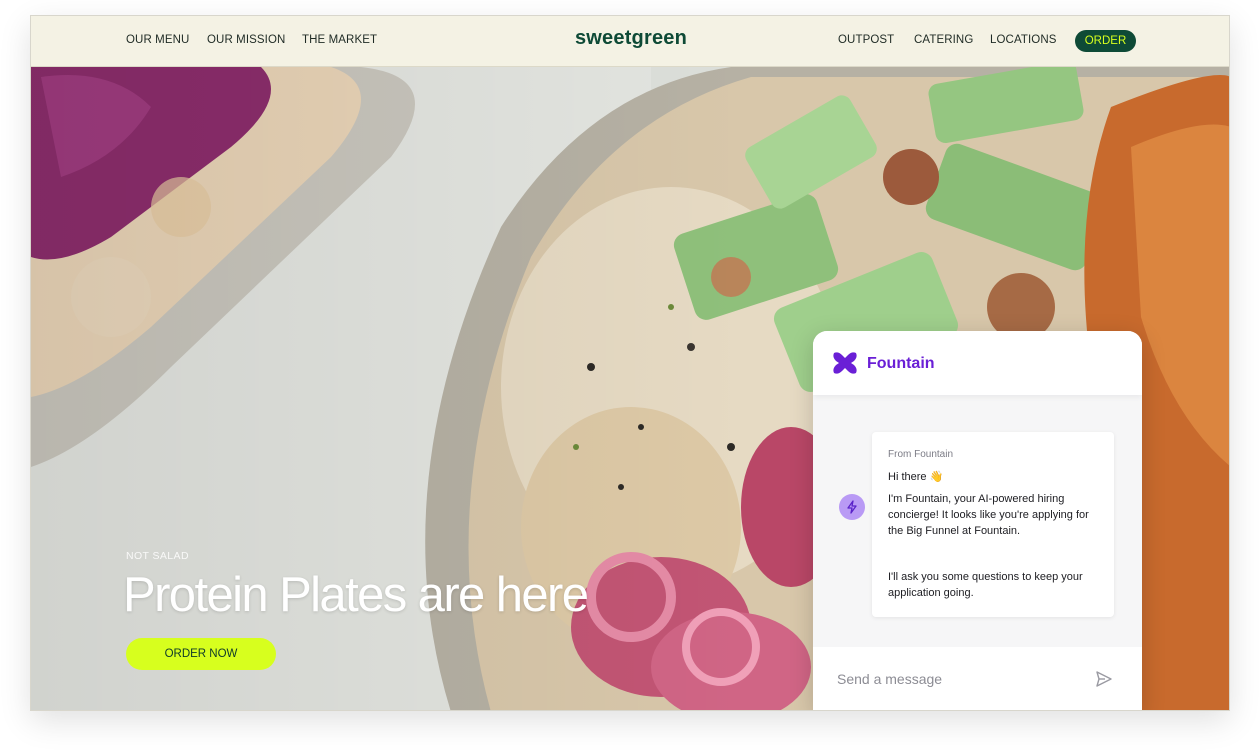 The height and width of the screenshot is (756, 1260). I want to click on bot-avatar, so click(852, 507).